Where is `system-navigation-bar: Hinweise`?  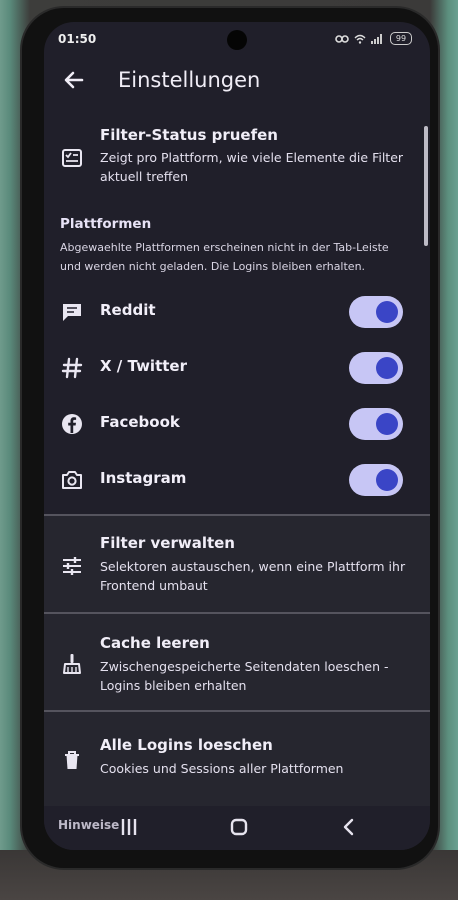
system-navigation-bar: Hinweise is located at coordinates (237, 829).